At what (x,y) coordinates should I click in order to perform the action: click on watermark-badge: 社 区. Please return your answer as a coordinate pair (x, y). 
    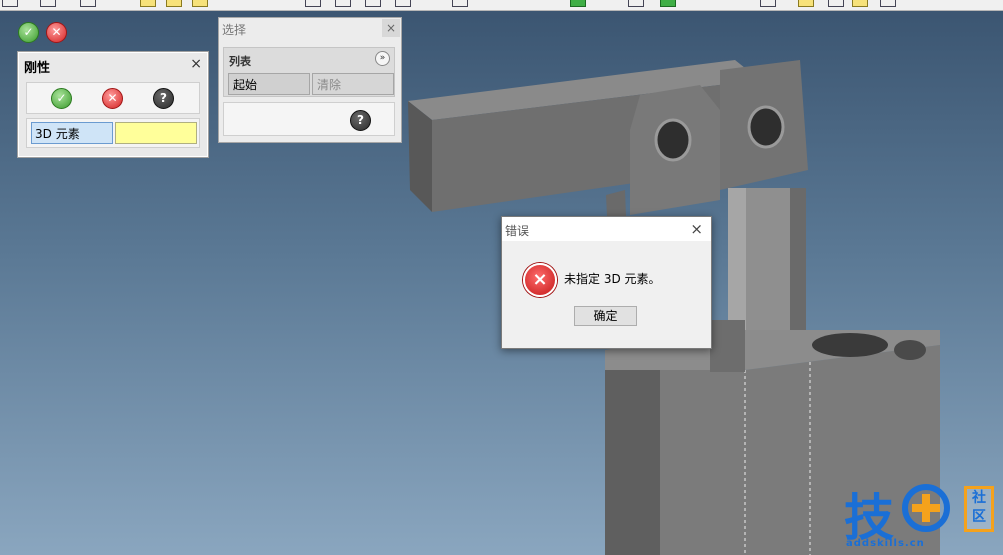
    Looking at the image, I should click on (979, 509).